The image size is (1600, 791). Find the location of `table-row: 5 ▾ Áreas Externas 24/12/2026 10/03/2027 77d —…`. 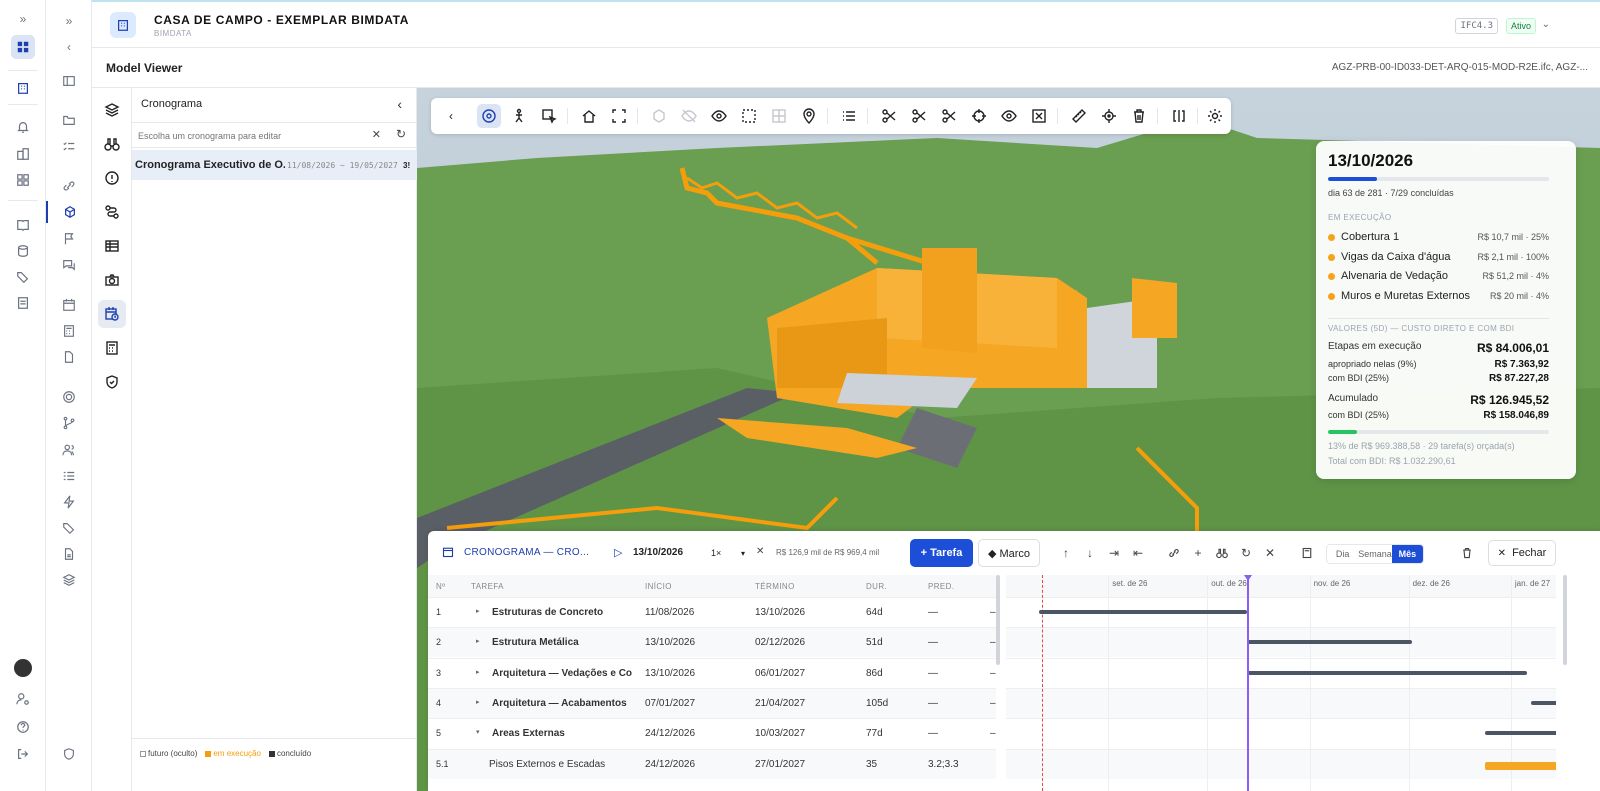

table-row: 5 ▾ Áreas Externas 24/12/2026 10/03/2027 77d —… is located at coordinates (712, 733).